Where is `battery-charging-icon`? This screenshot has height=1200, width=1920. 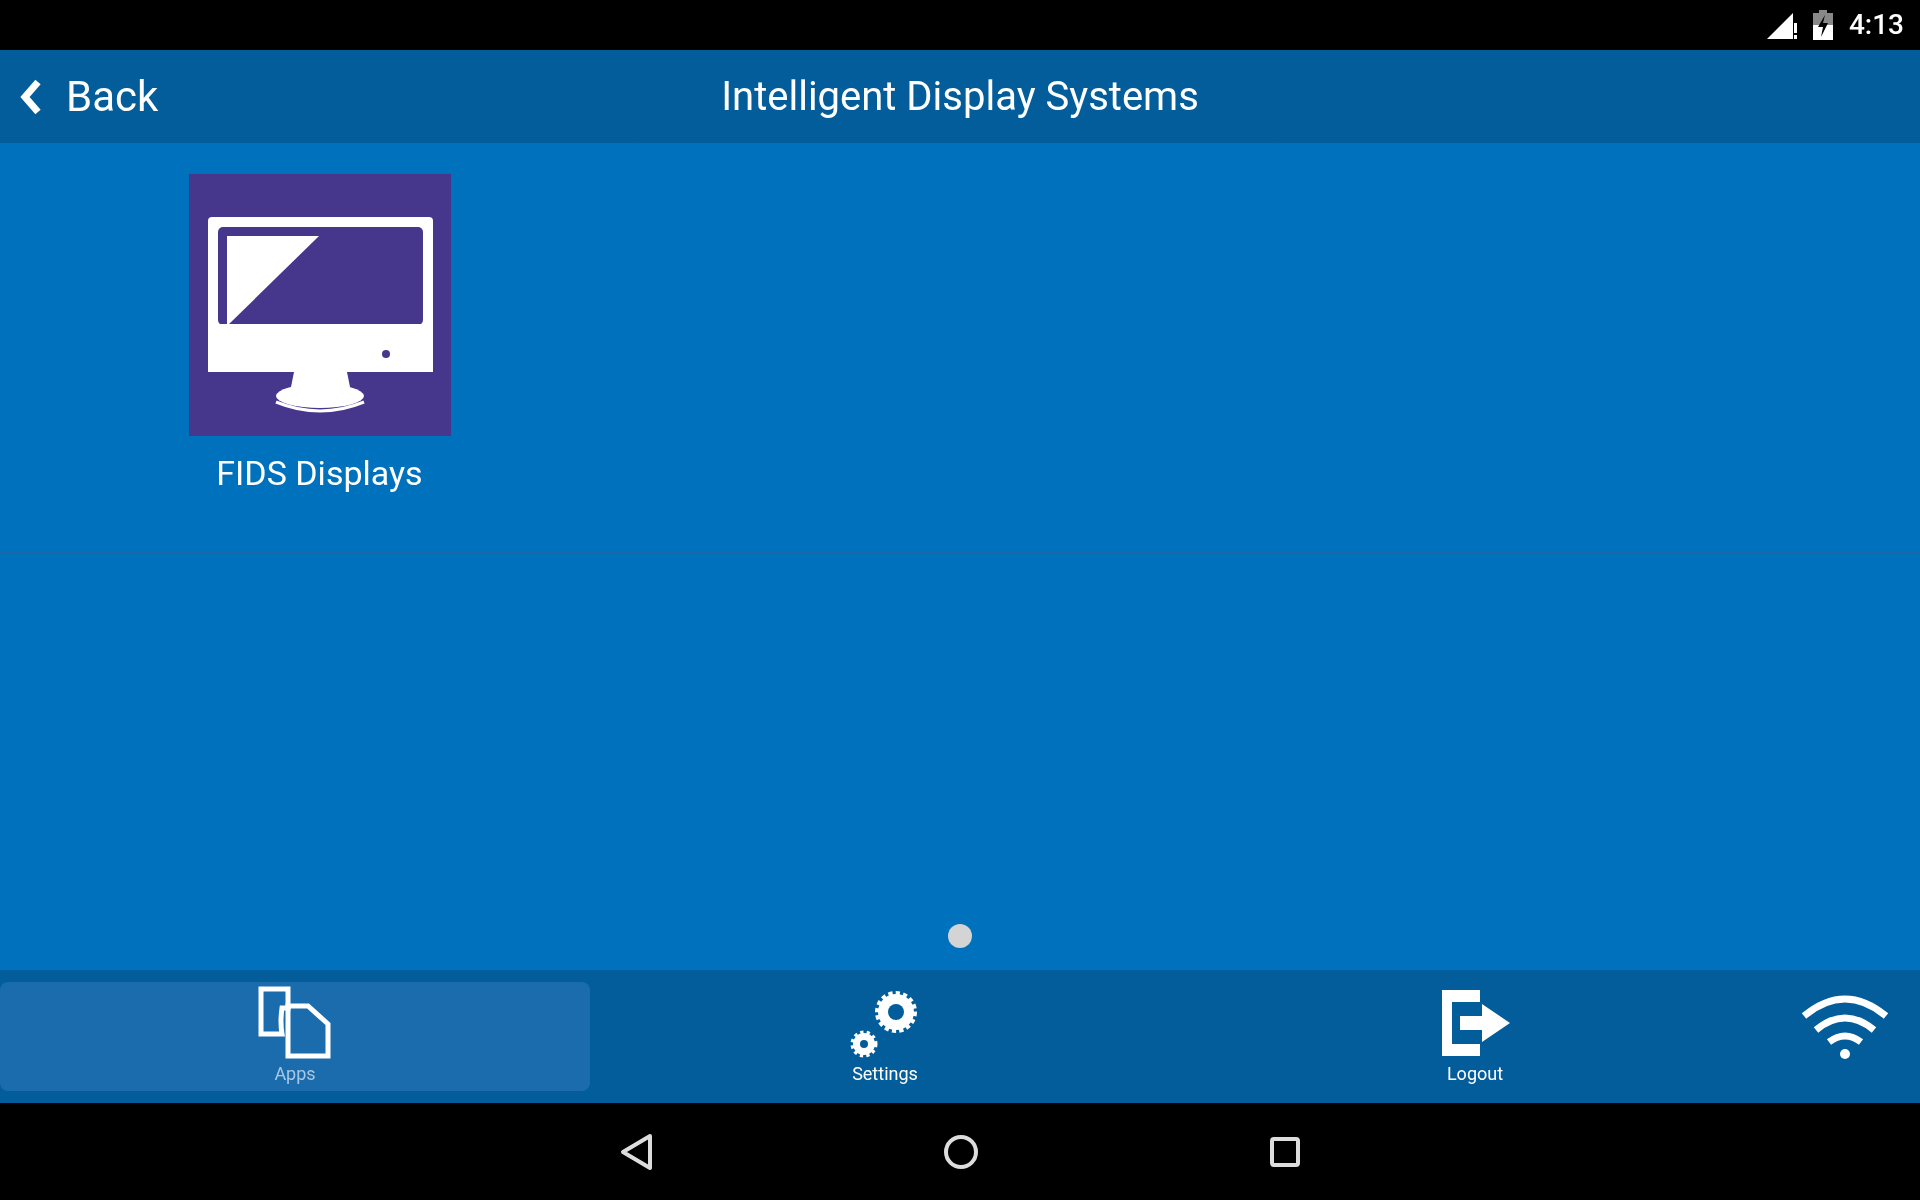 battery-charging-icon is located at coordinates (1822, 25).